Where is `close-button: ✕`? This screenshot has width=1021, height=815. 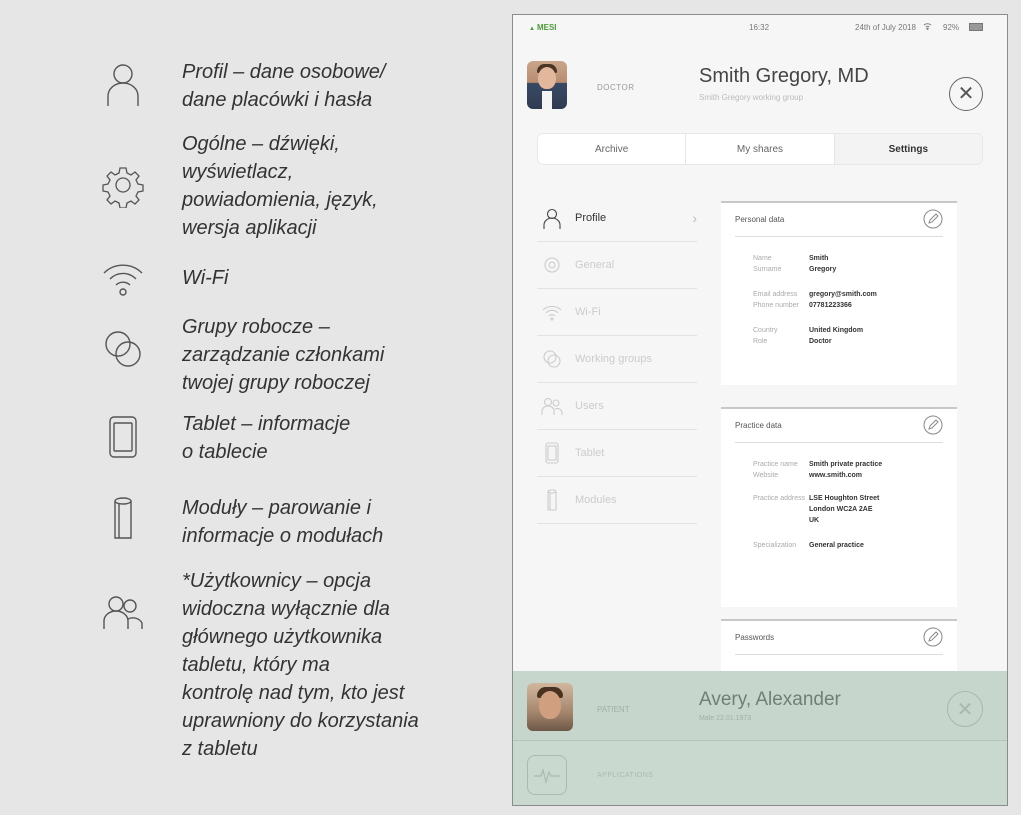 close-button: ✕ is located at coordinates (966, 94).